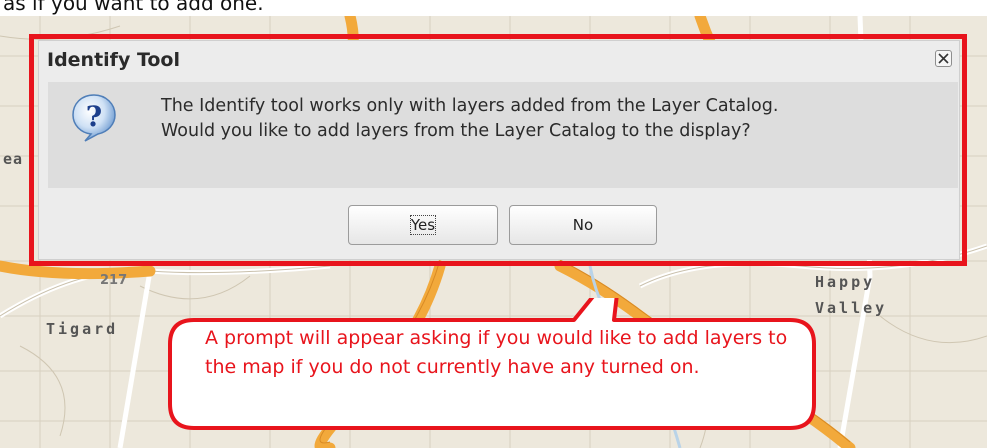  I want to click on map-label-happy: Happy, so click(845, 282).